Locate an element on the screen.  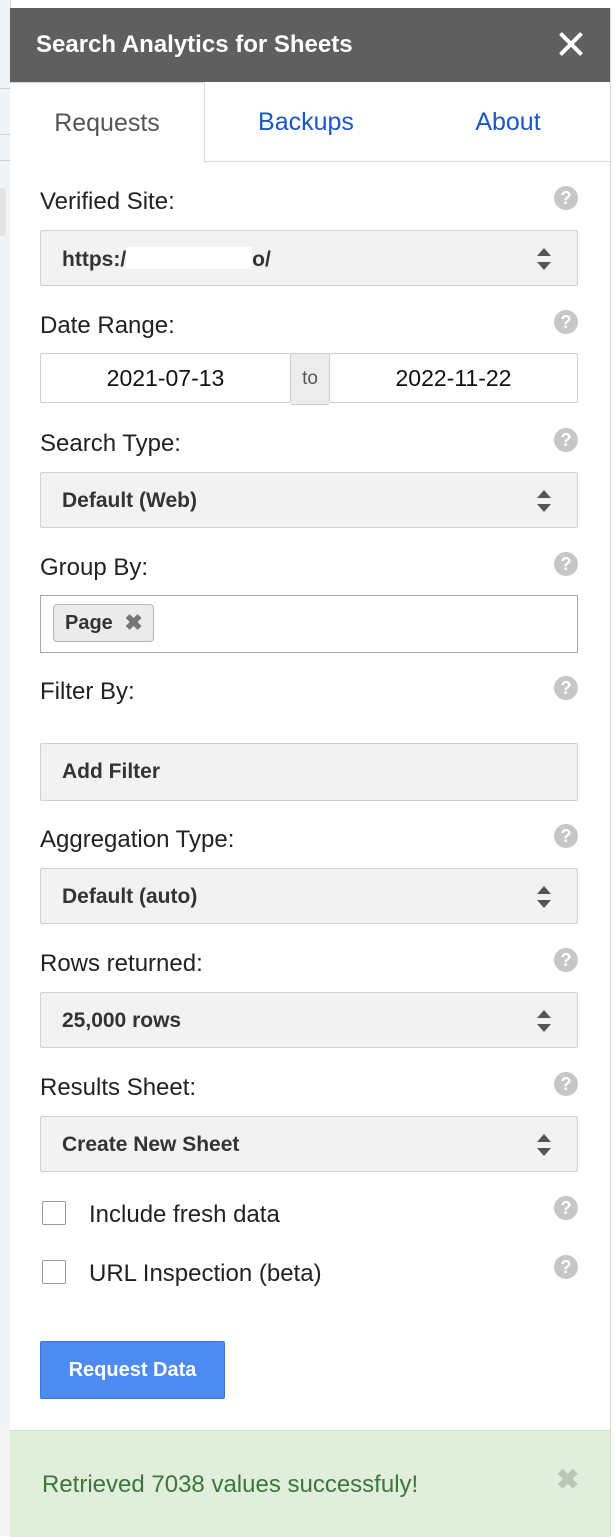
tab-about: About is located at coordinates (508, 122).